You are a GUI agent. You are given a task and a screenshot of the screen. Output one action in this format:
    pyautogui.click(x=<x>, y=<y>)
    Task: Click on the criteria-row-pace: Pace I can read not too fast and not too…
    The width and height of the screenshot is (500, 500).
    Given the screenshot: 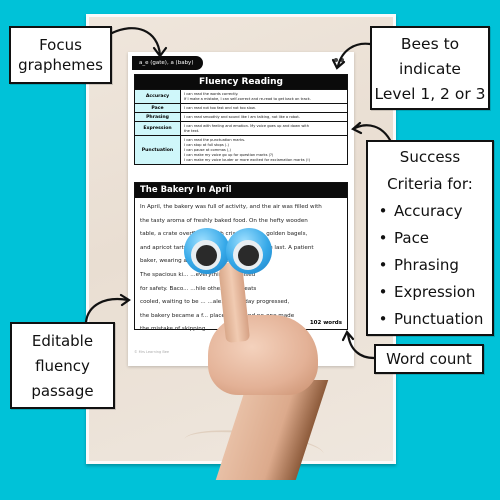 What is the action you would take?
    pyautogui.click(x=241, y=107)
    